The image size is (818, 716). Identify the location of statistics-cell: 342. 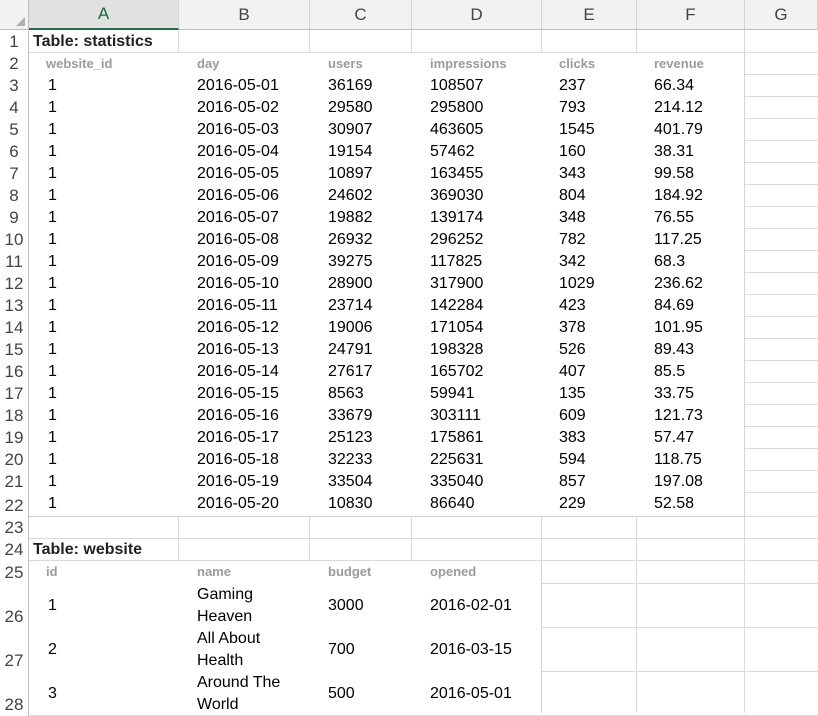
(572, 261).